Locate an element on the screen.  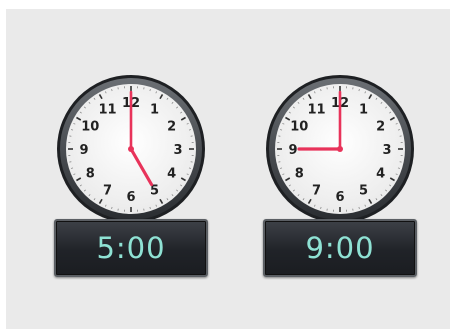
analog-clock-1: 121234567891011 is located at coordinates (131, 148).